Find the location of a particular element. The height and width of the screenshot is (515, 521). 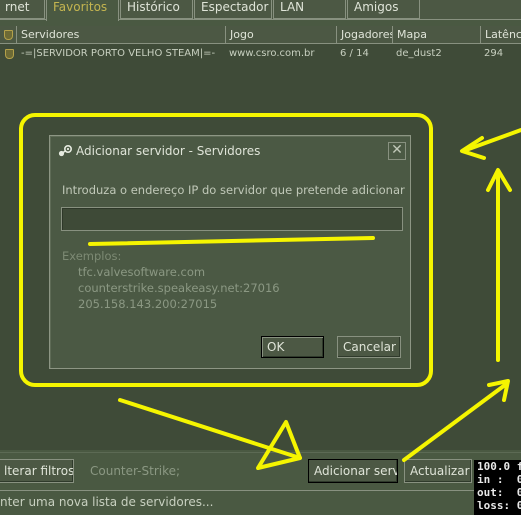

example-item: counterstrike.speakeasy.net:27016 is located at coordinates (179, 288).